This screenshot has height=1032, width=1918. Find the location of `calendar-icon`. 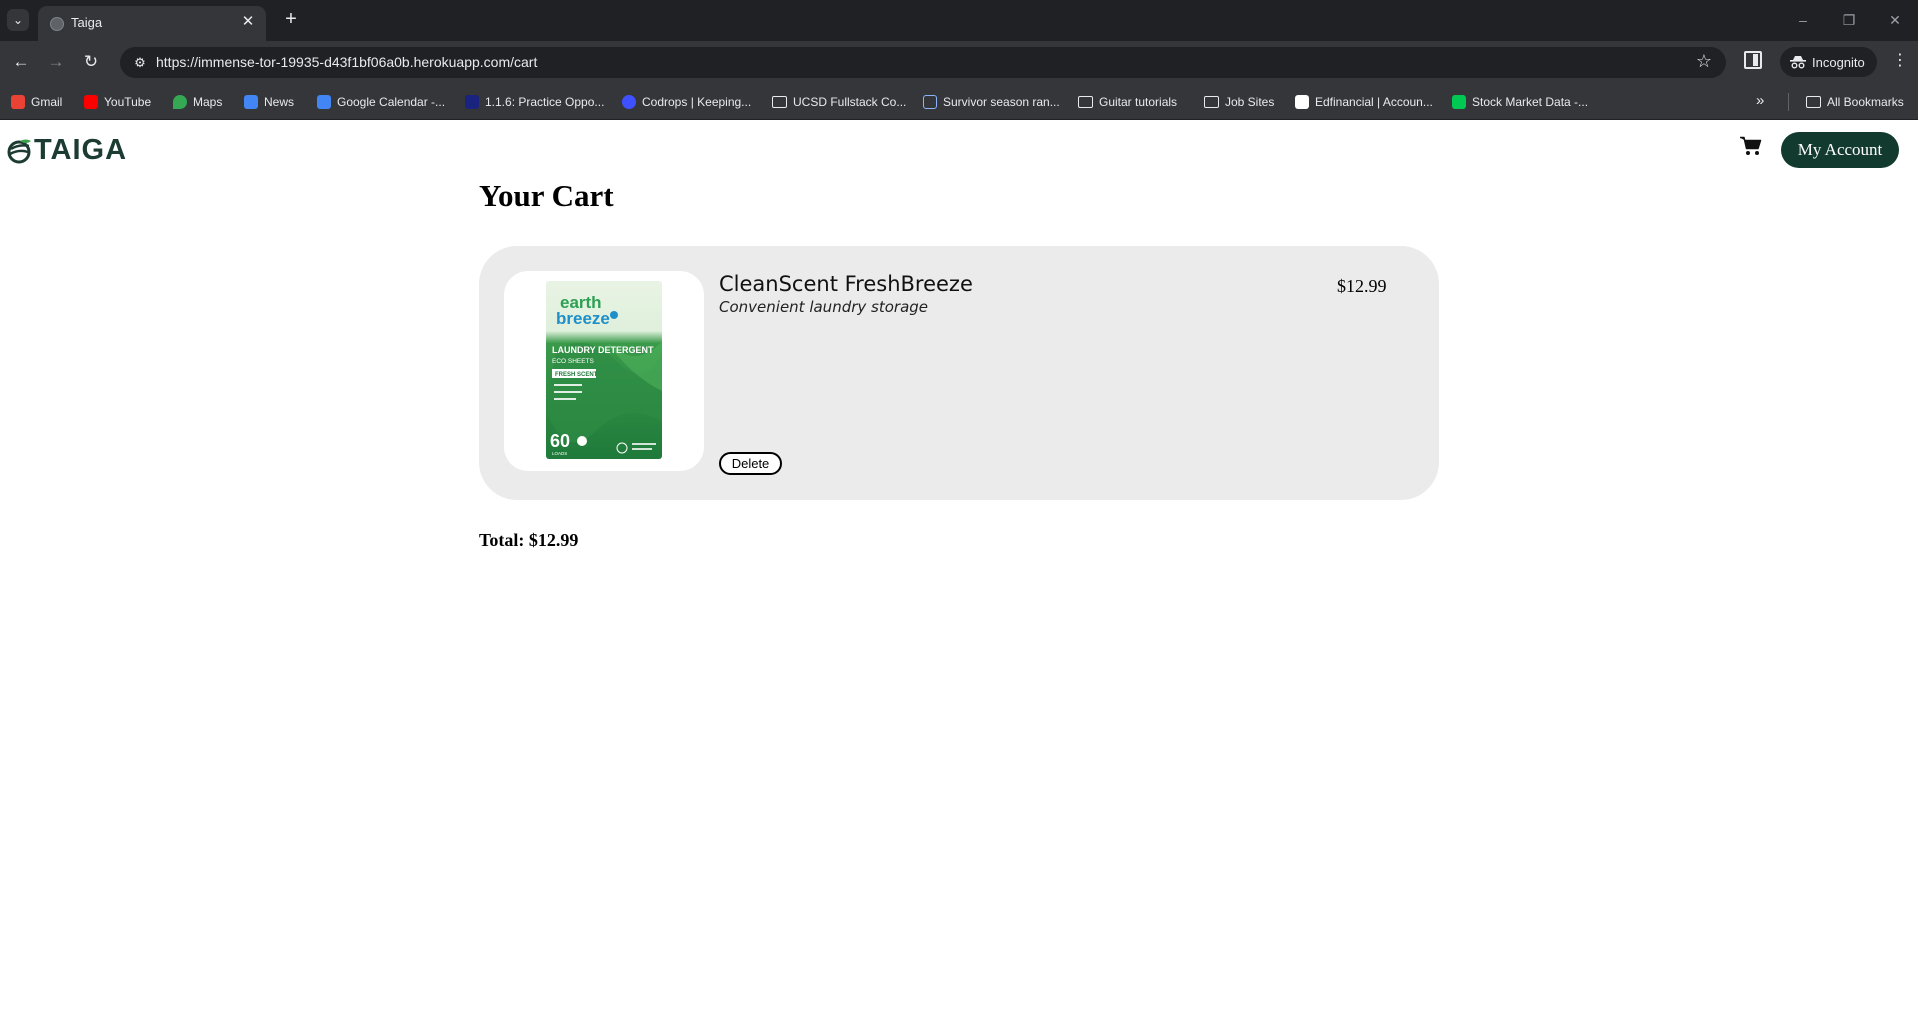

calendar-icon is located at coordinates (324, 102).